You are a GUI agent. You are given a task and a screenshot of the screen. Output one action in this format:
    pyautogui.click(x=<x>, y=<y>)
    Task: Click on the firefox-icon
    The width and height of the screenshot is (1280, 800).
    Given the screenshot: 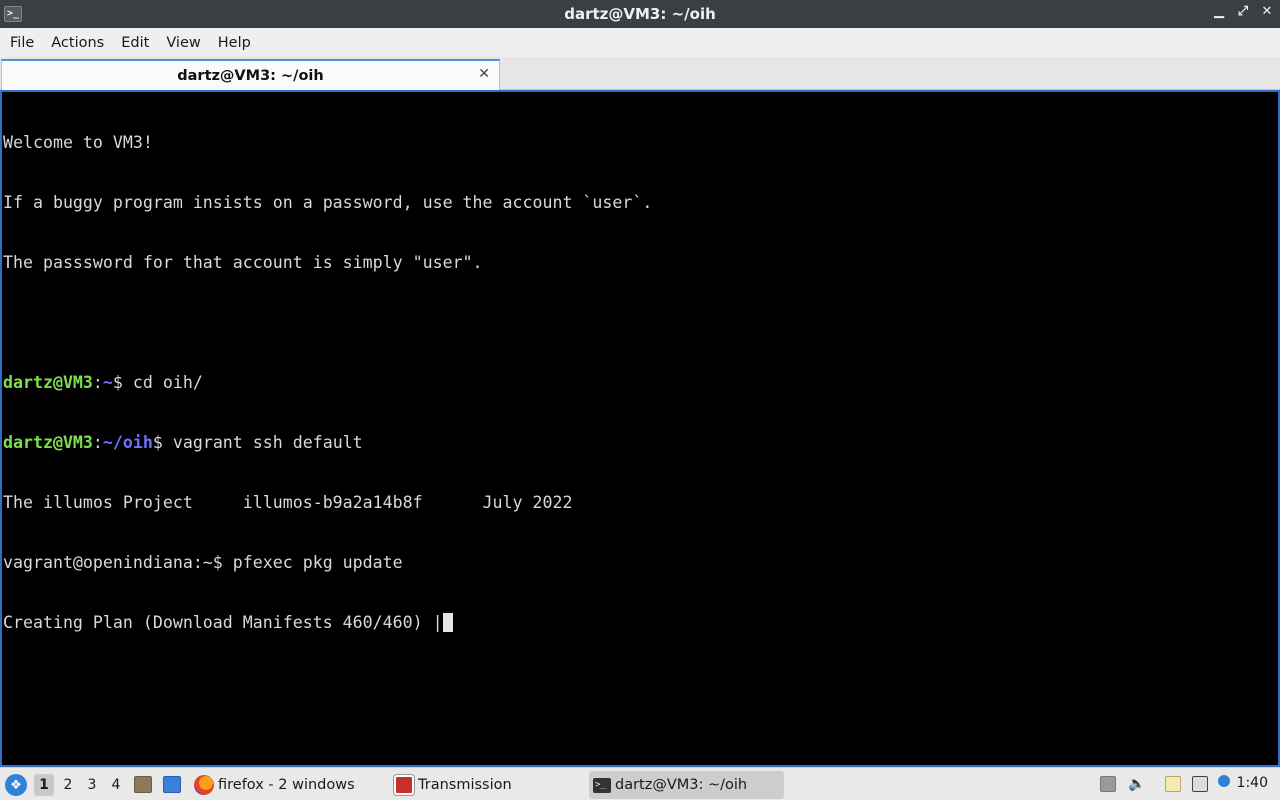 What is the action you would take?
    pyautogui.click(x=204, y=785)
    